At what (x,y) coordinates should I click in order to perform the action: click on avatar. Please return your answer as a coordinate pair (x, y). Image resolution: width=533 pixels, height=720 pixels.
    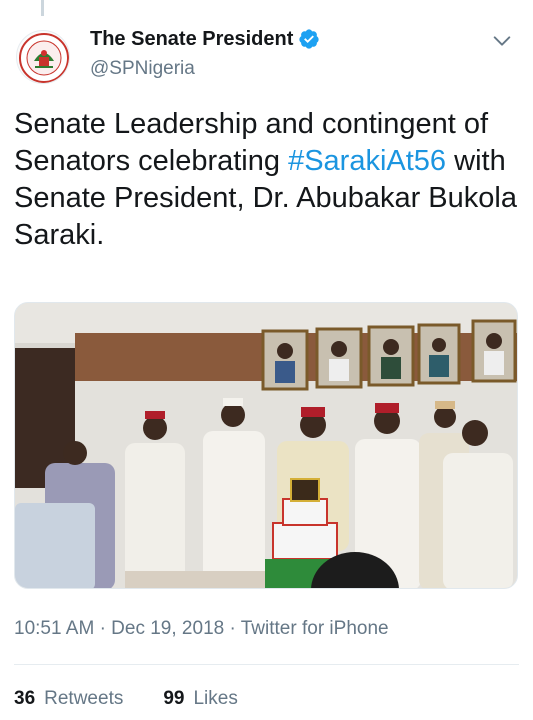
    Looking at the image, I should click on (43, 57).